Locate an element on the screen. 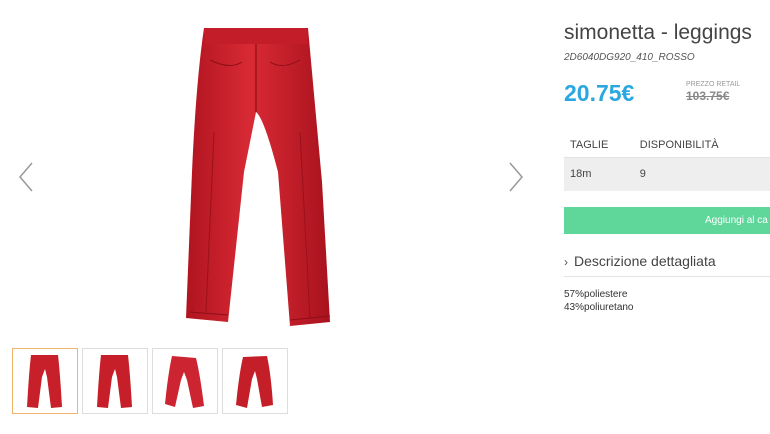 This screenshot has width=770, height=434. availability-column-header: DISPONIBILITÀ is located at coordinates (702, 145).